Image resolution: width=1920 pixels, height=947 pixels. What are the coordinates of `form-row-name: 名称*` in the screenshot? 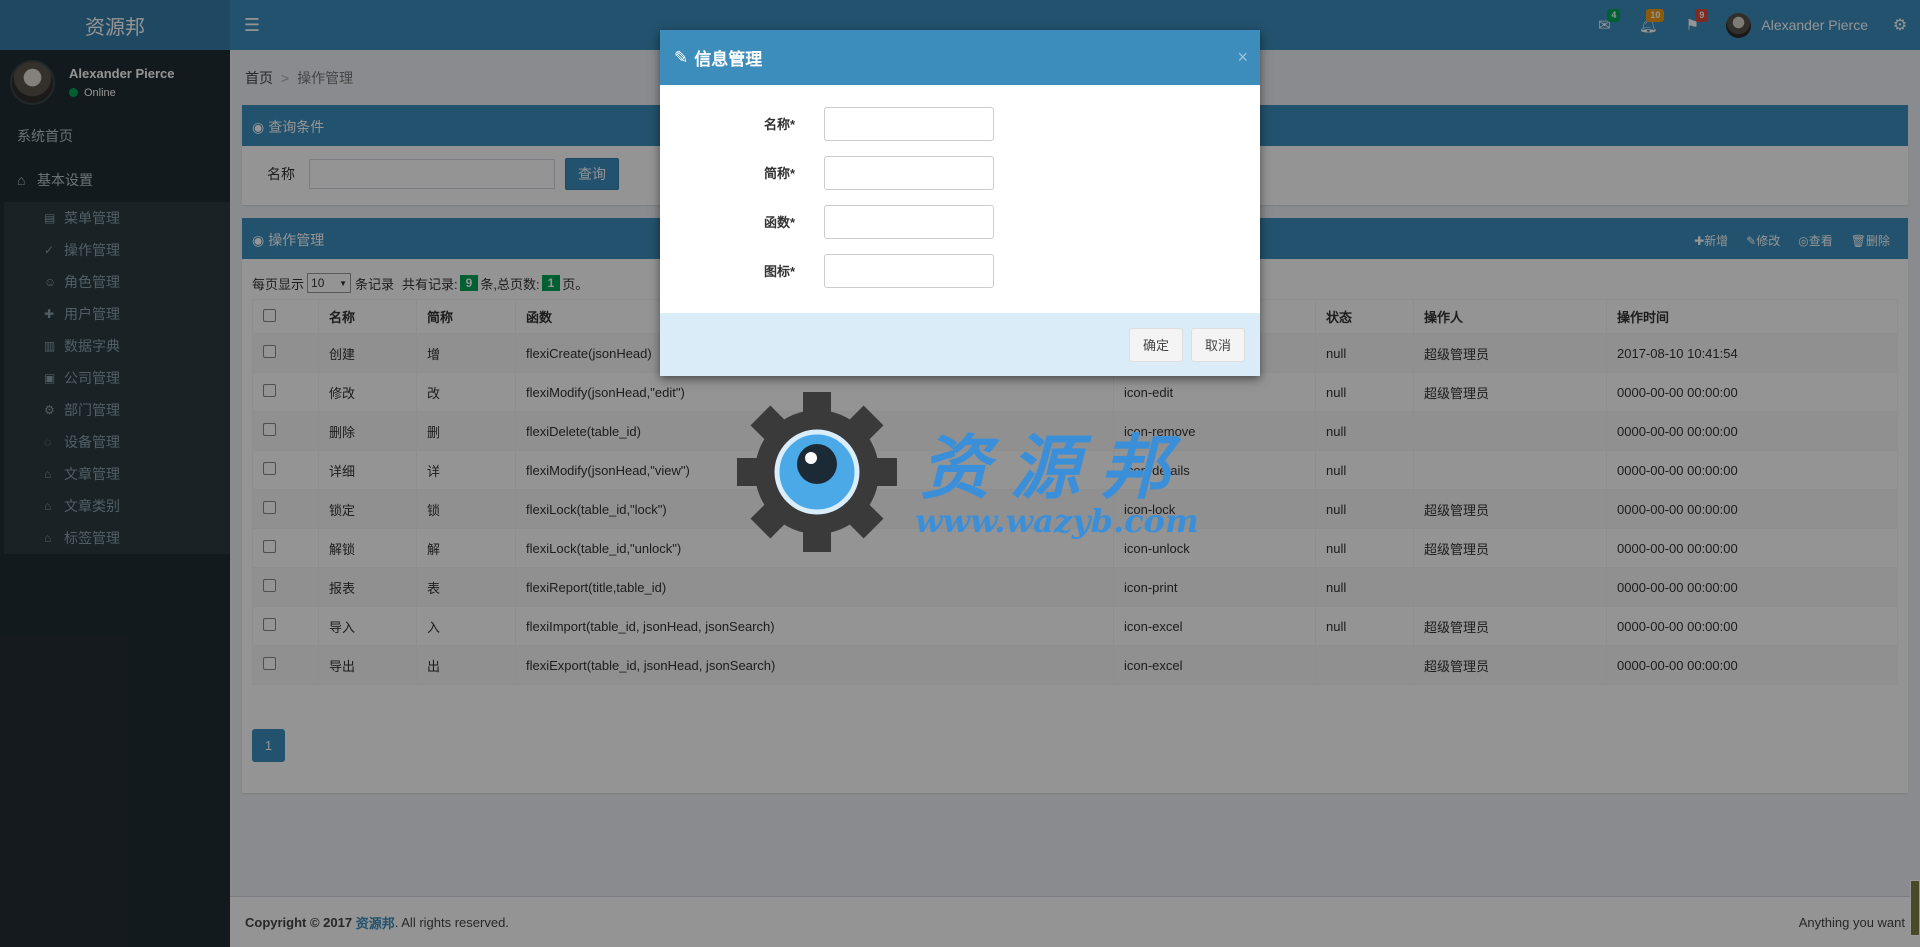 It's located at (960, 123).